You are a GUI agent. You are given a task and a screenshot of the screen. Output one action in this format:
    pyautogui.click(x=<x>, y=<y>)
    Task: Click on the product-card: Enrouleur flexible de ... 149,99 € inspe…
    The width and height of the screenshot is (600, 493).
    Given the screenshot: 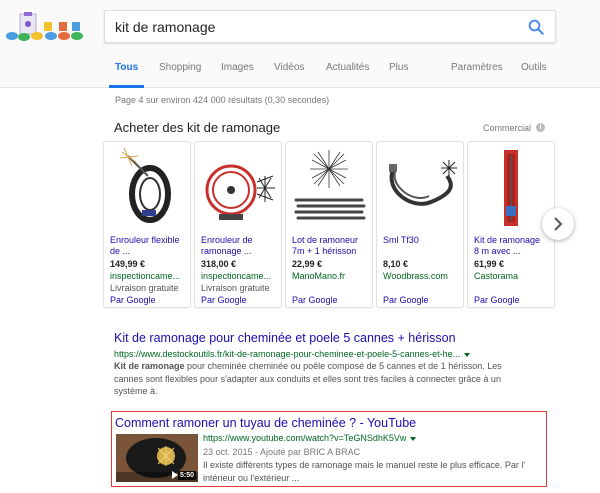 What is the action you would take?
    pyautogui.click(x=147, y=224)
    